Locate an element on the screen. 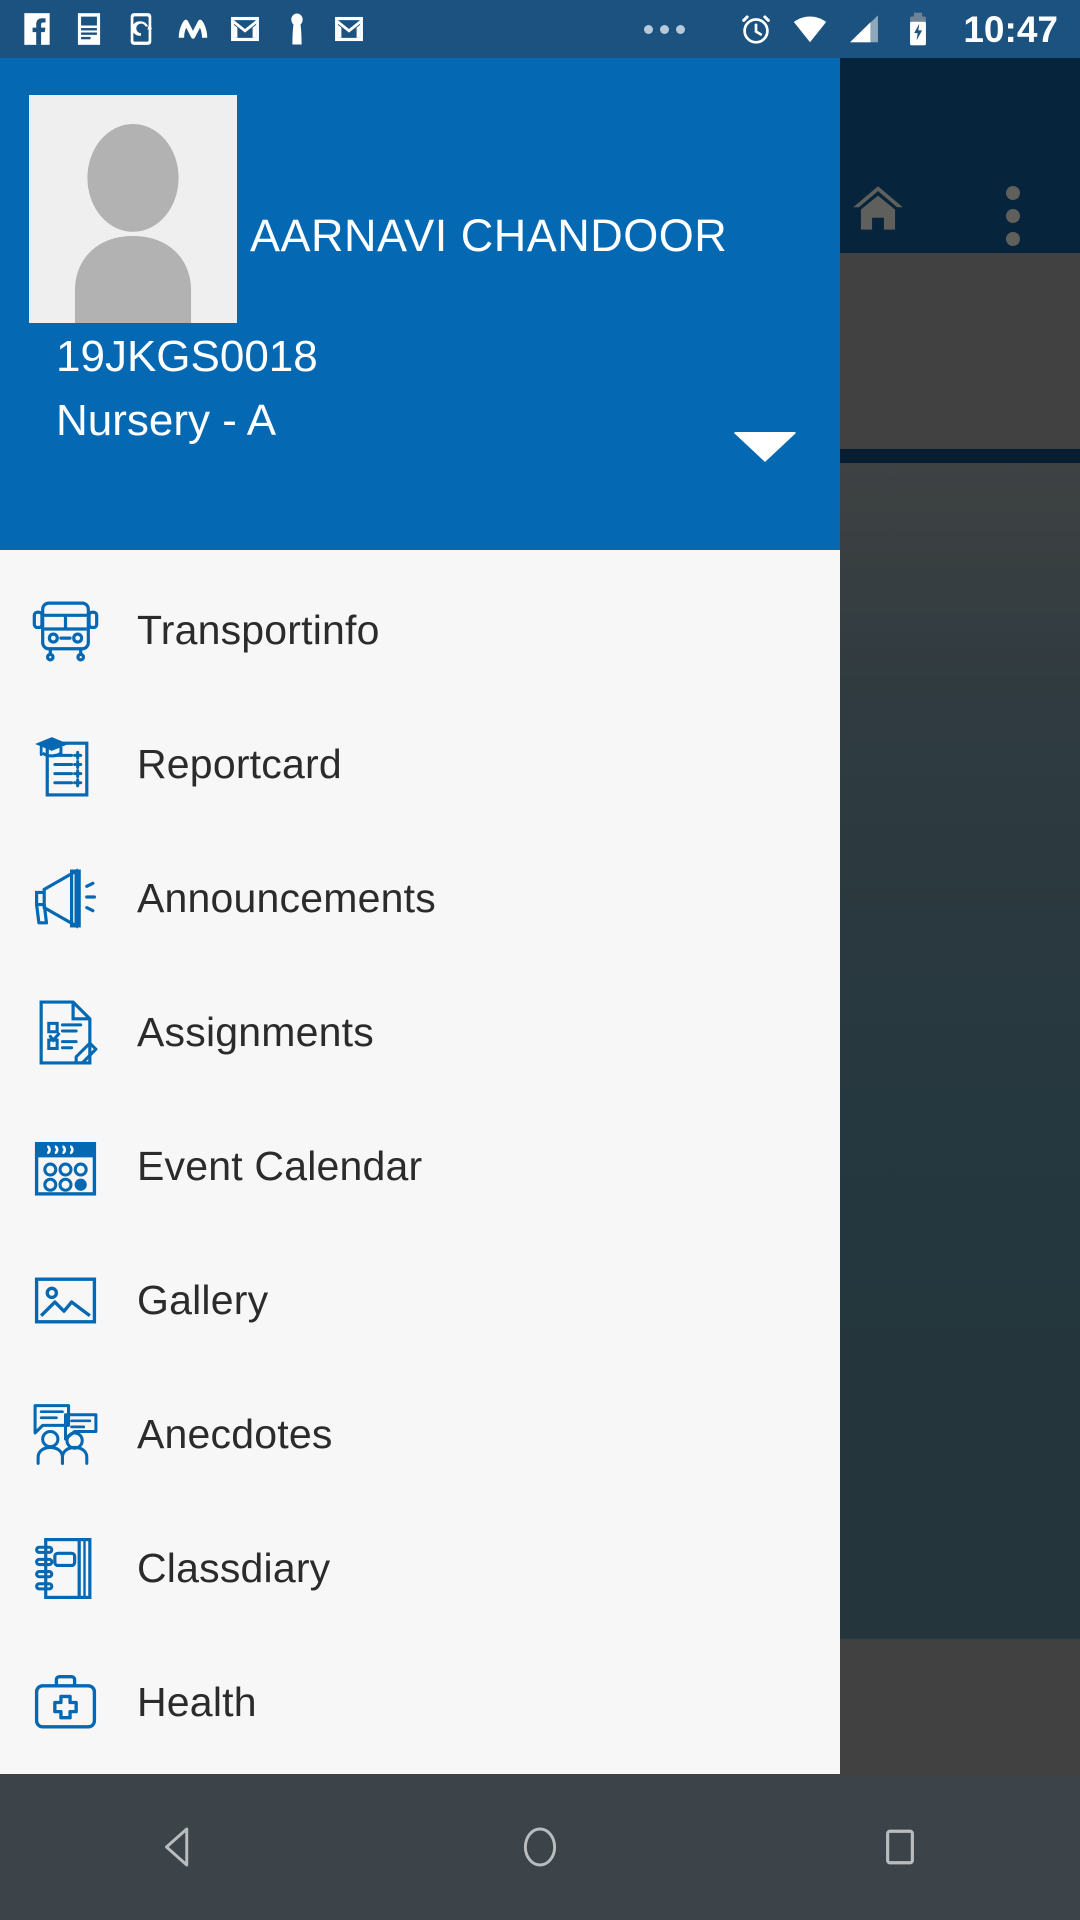  sidebar-item-assignments: Assignments is located at coordinates (420, 1032).